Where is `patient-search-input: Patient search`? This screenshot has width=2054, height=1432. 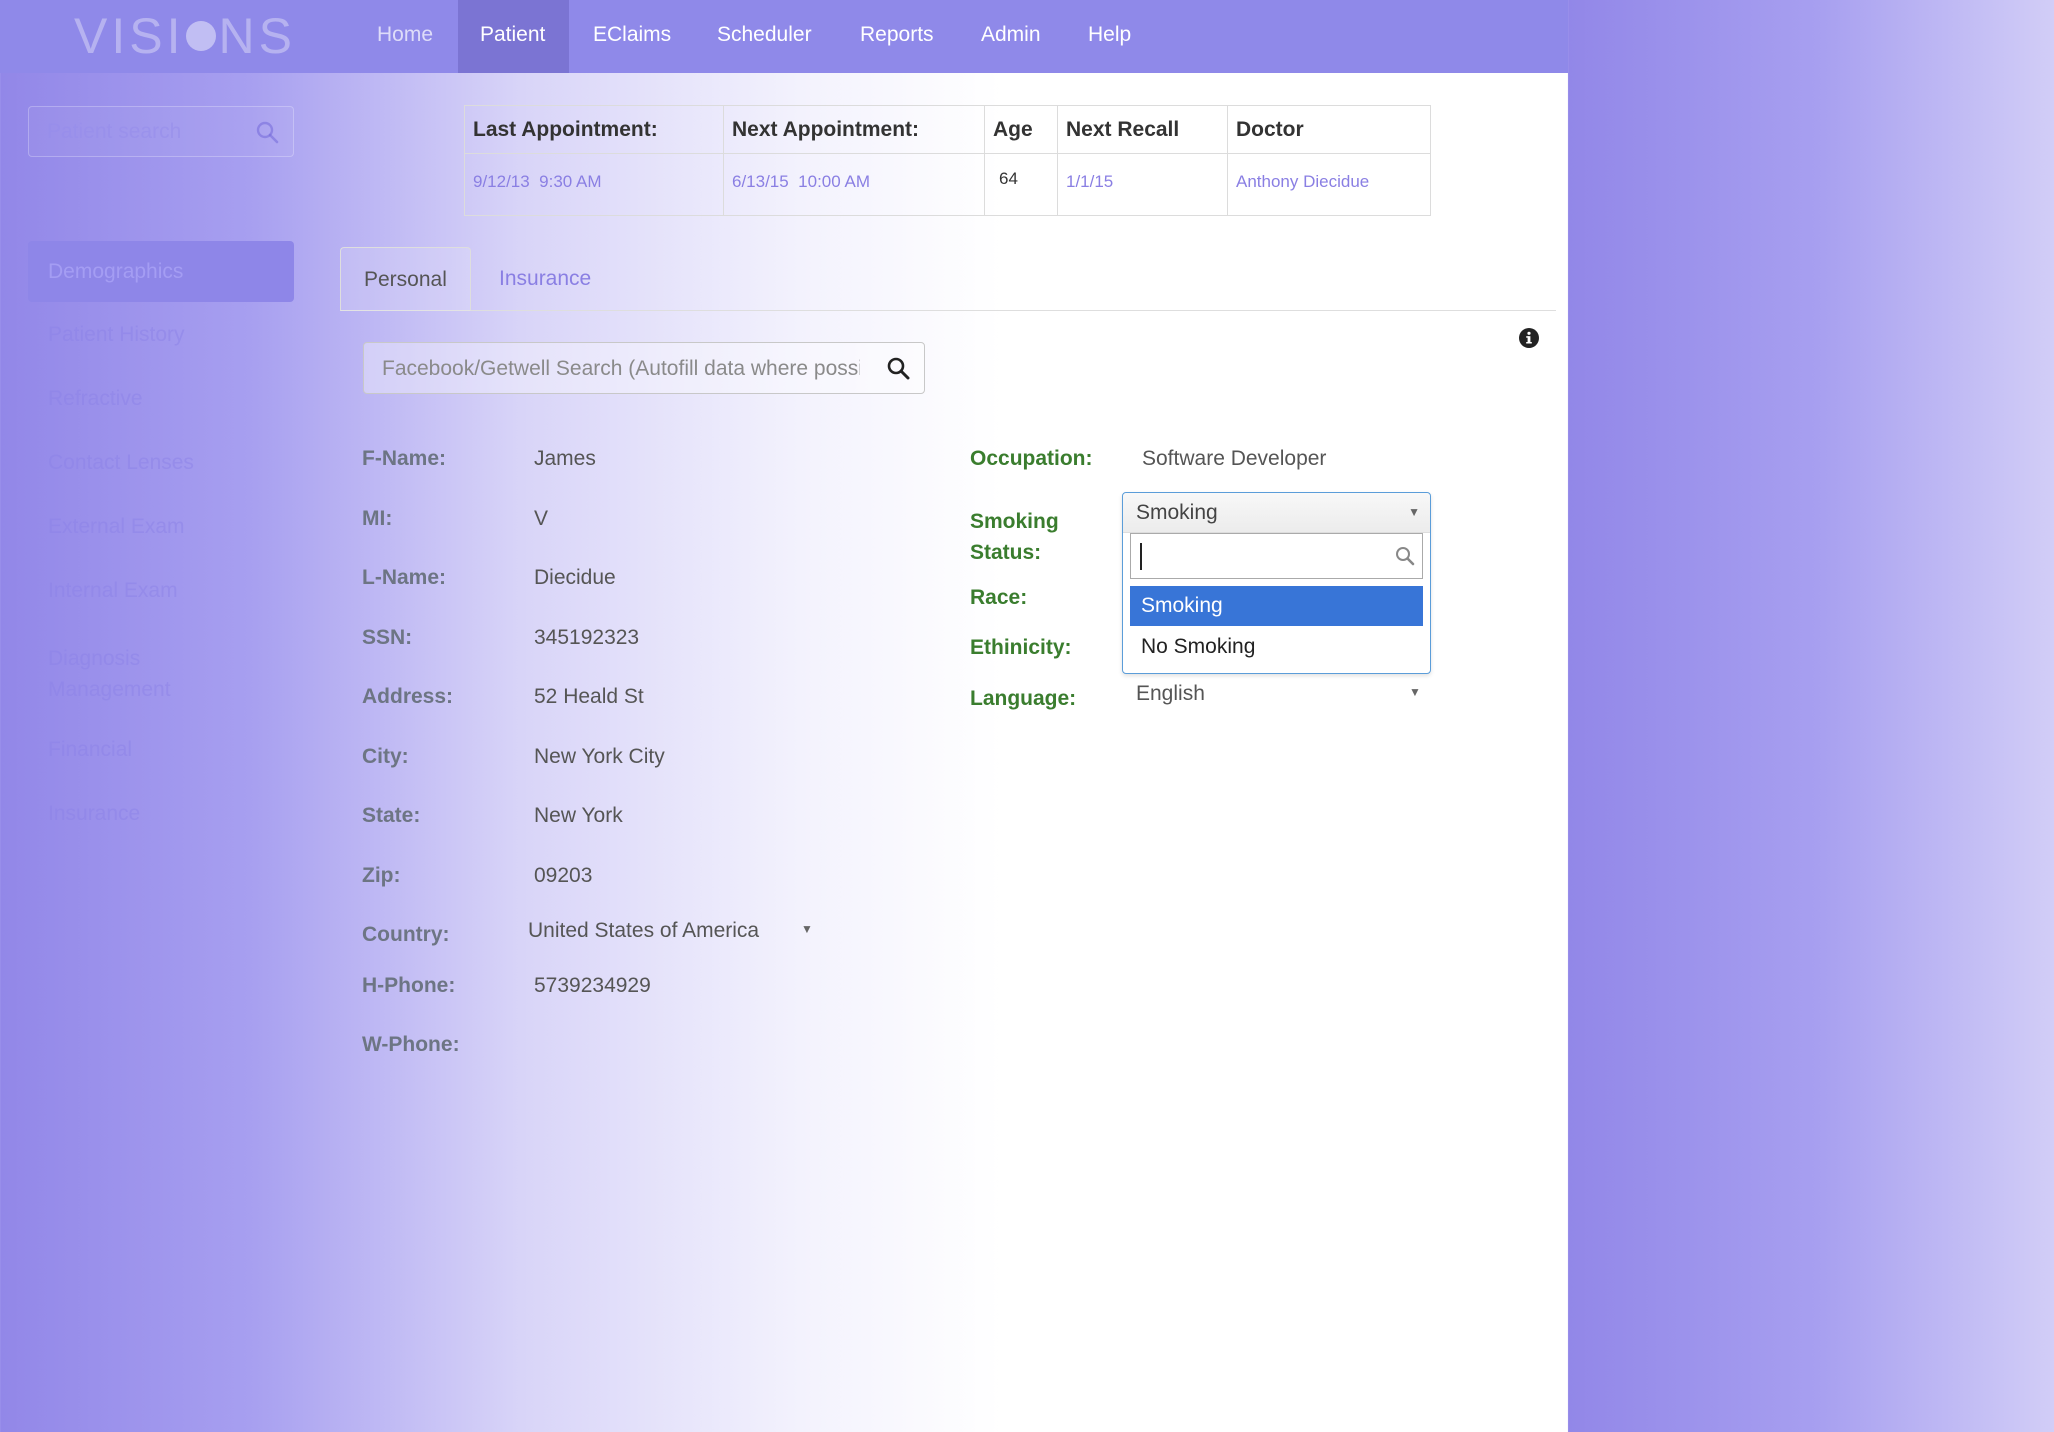 patient-search-input: Patient search is located at coordinates (161, 131).